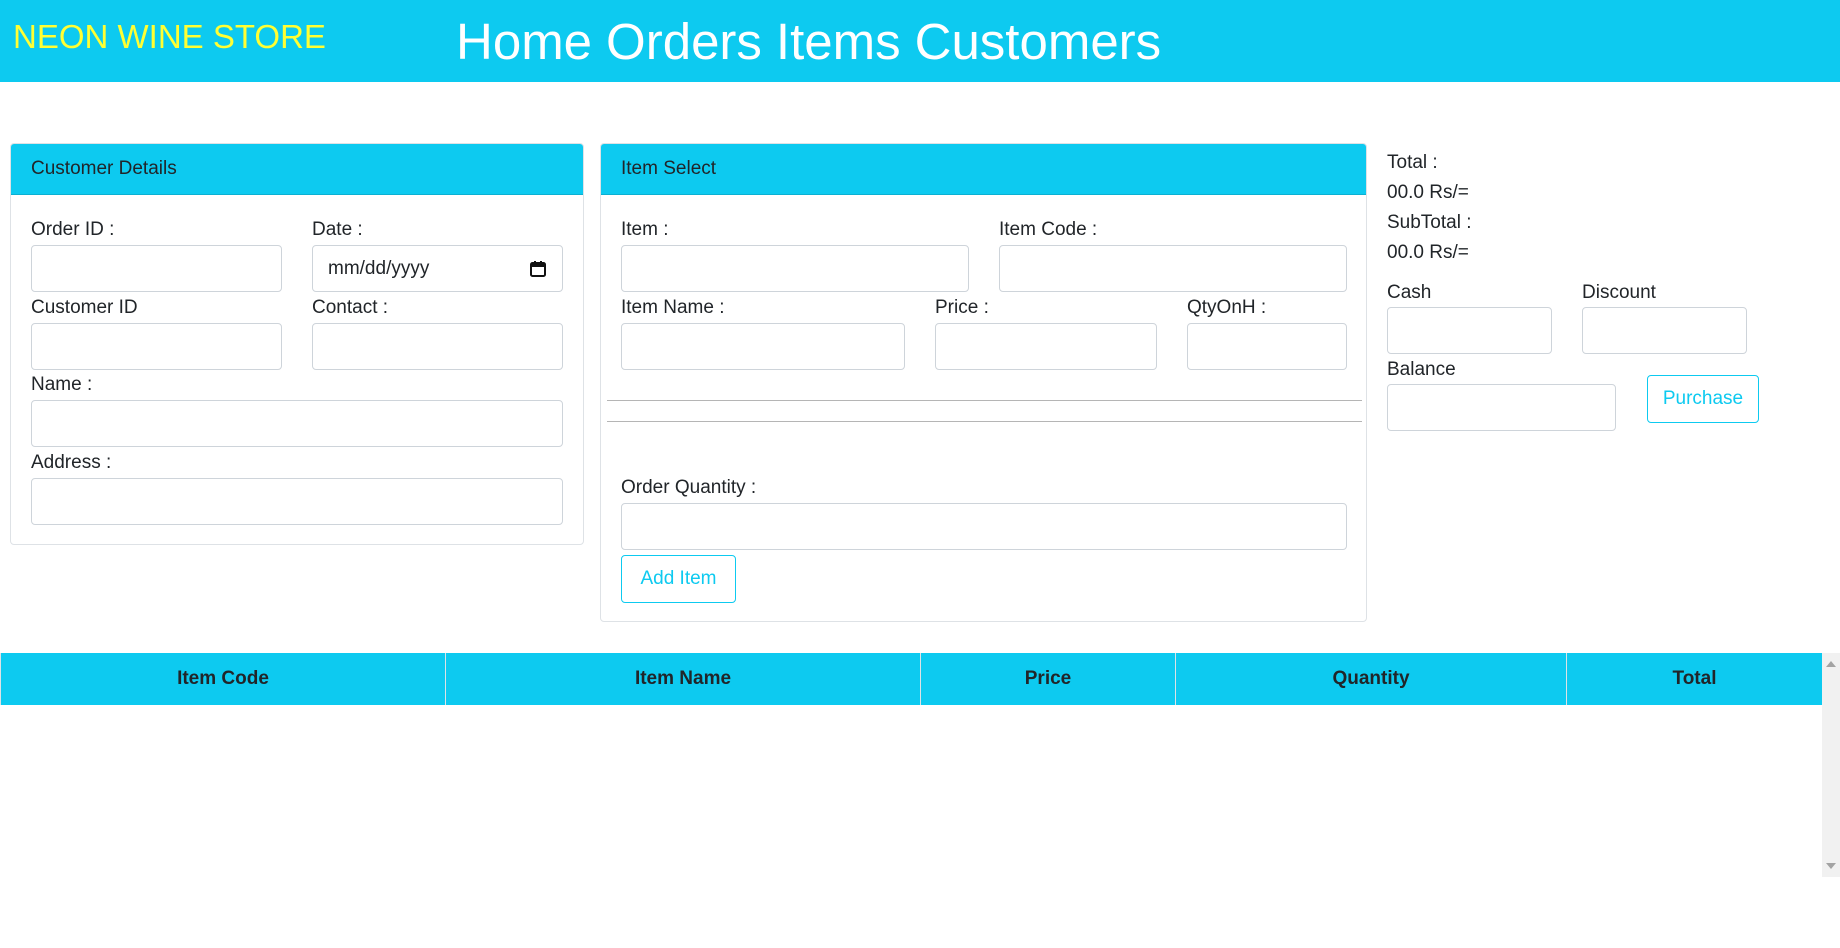 The image size is (1840, 948). What do you see at coordinates (1421, 369) in the screenshot?
I see `balance-label: Balance` at bounding box center [1421, 369].